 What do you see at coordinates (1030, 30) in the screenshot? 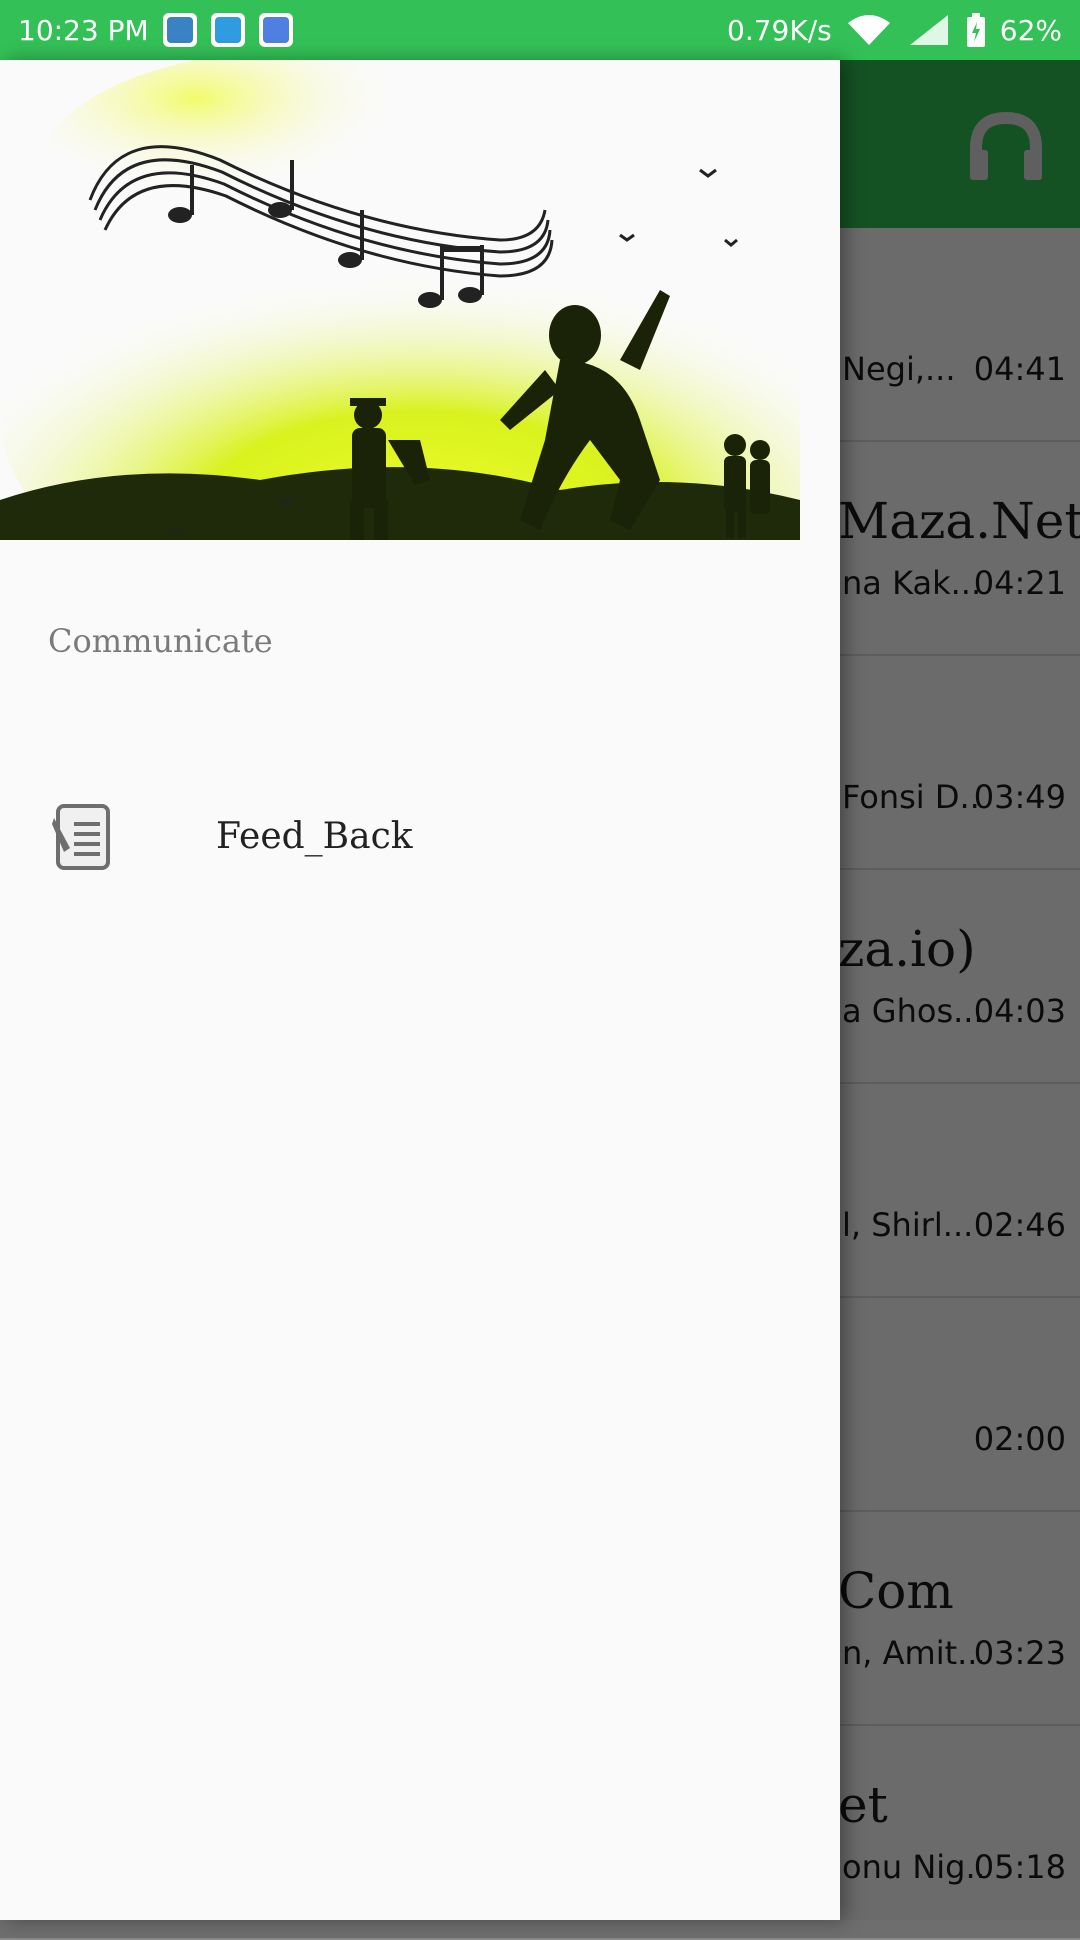
I see `battery-level: 62%` at bounding box center [1030, 30].